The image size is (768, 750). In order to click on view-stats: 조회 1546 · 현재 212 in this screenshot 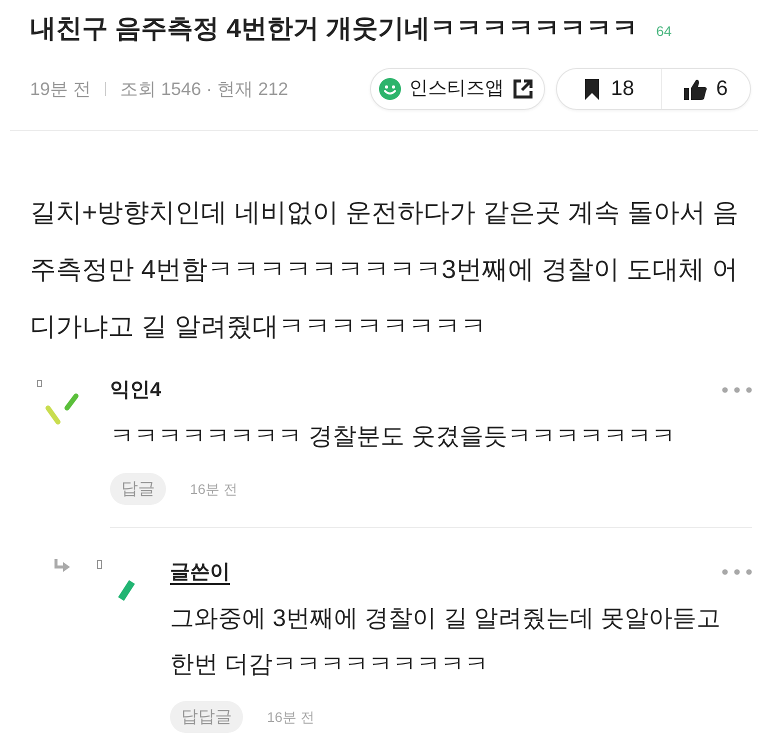, I will do `click(204, 89)`.